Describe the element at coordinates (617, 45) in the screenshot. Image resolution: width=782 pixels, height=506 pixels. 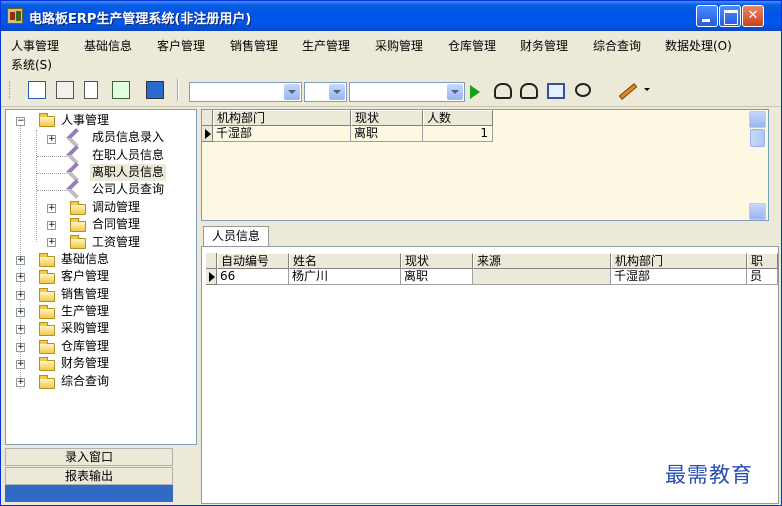
I see `menu-query: 综合查询` at that location.